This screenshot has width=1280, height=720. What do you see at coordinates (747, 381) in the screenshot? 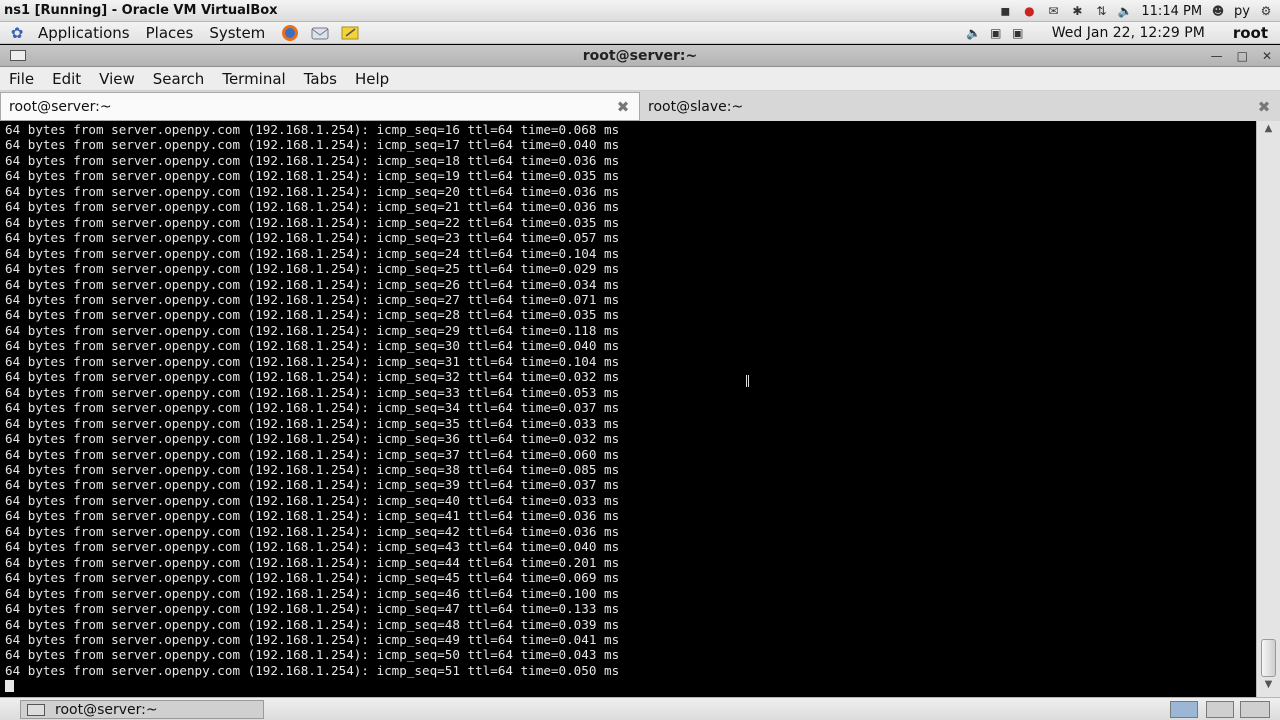
I see `text-cursor-ibeam` at bounding box center [747, 381].